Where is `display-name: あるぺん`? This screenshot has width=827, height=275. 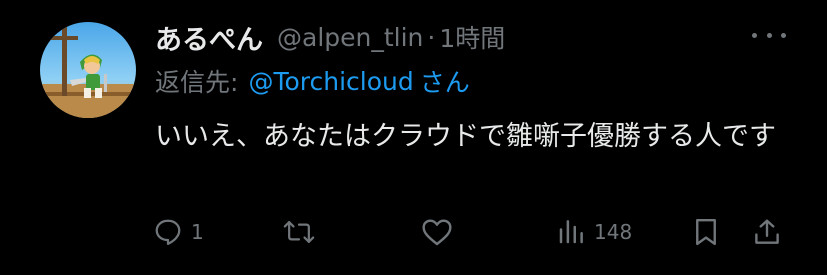 display-name: あるぺん is located at coordinates (209, 37).